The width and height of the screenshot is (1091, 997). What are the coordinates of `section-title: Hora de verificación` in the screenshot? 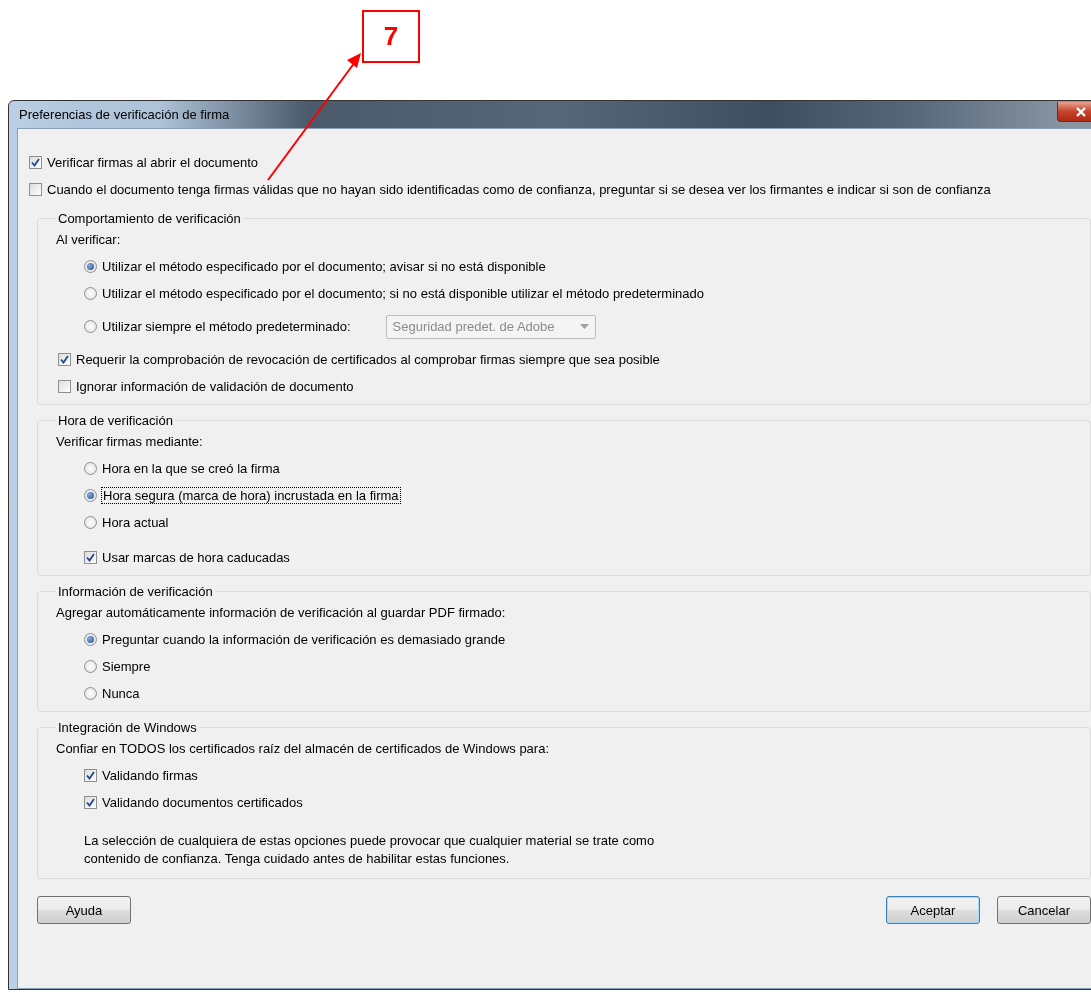 It's located at (115, 420).